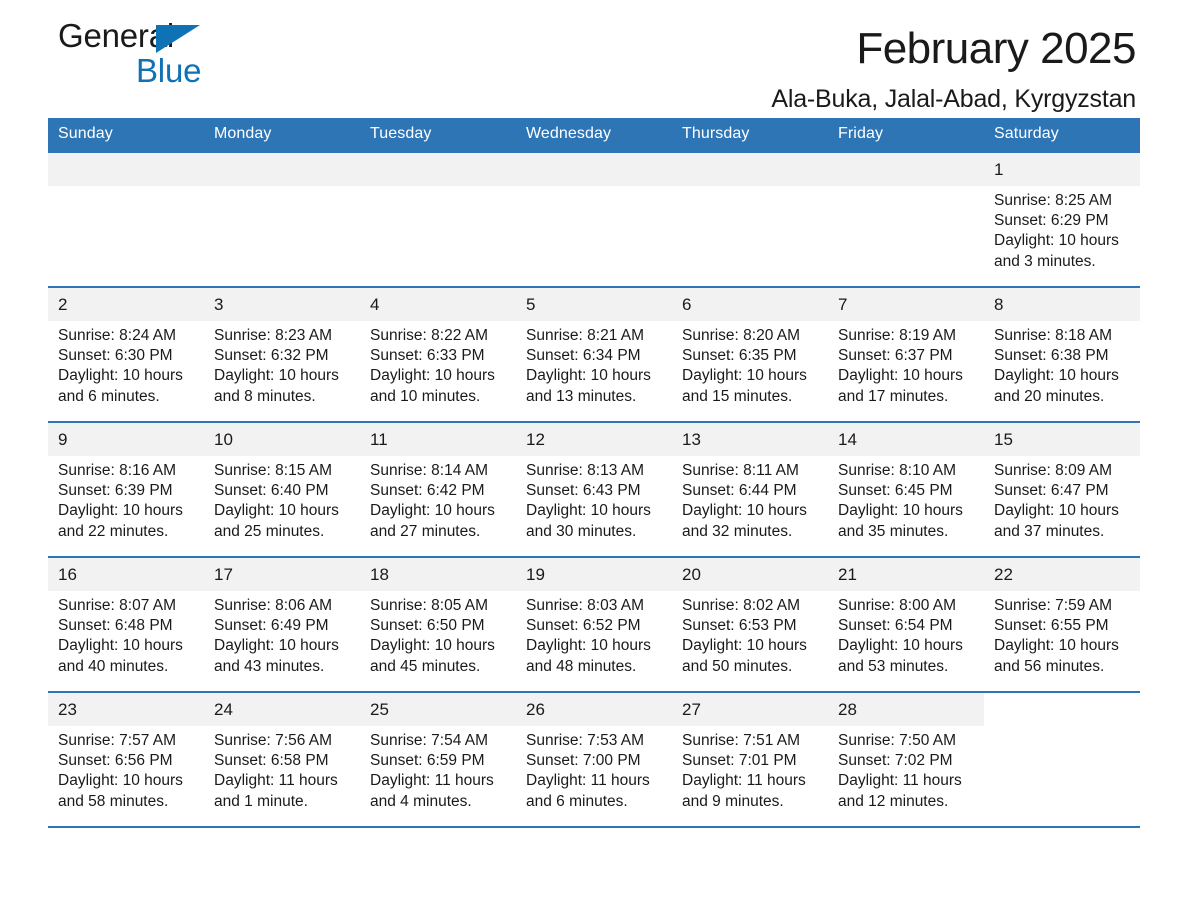  Describe the element at coordinates (438, 439) in the screenshot. I see `day-number: 11` at that location.